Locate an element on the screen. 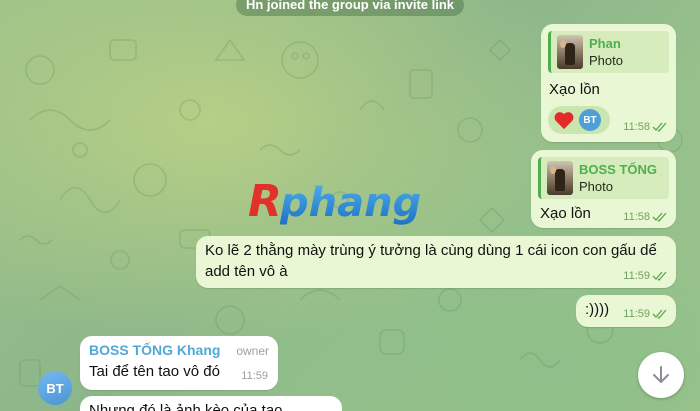  reply-preview: BOSS TỐNG Photo is located at coordinates (603, 178).